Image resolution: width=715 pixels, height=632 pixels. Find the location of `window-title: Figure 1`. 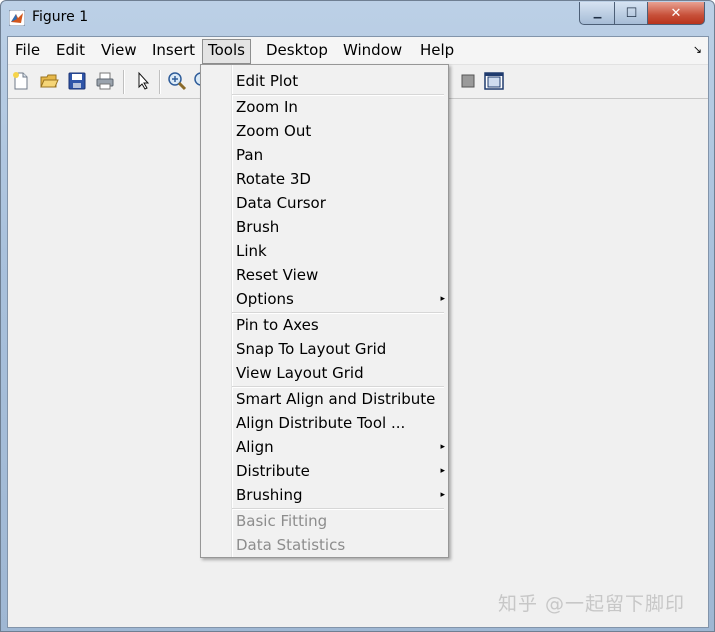

window-title: Figure 1 is located at coordinates (60, 17).